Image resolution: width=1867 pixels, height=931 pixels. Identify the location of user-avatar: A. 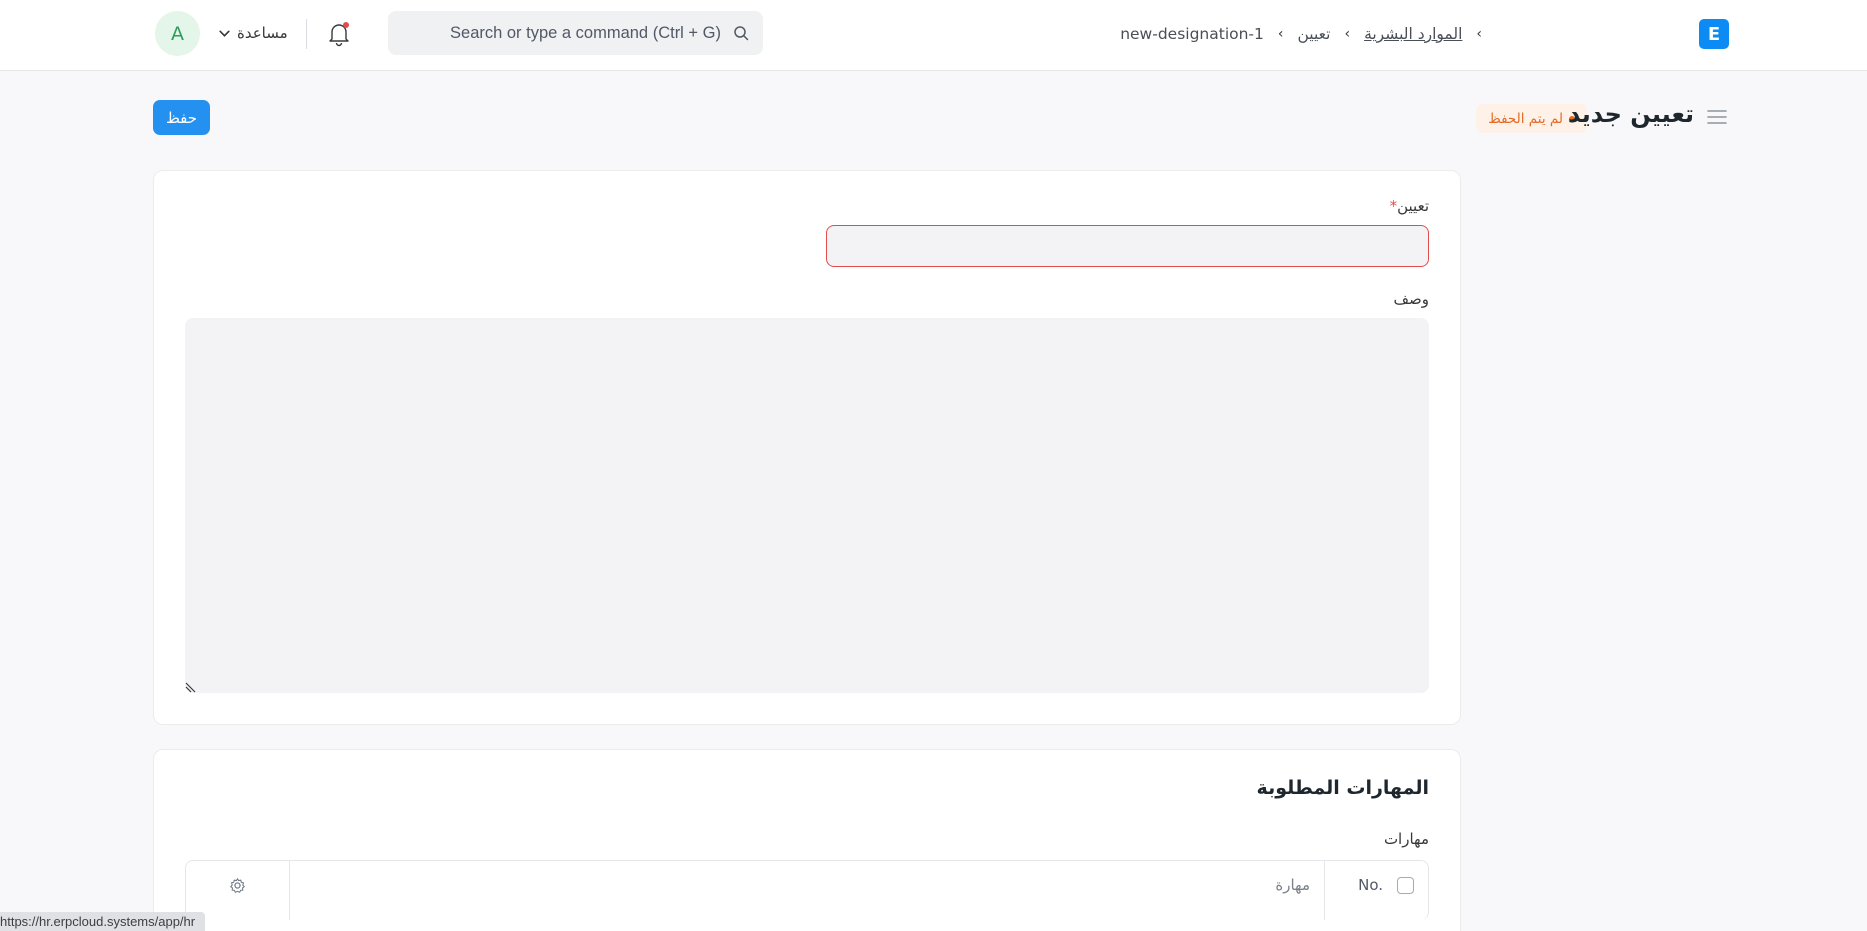
(177, 33).